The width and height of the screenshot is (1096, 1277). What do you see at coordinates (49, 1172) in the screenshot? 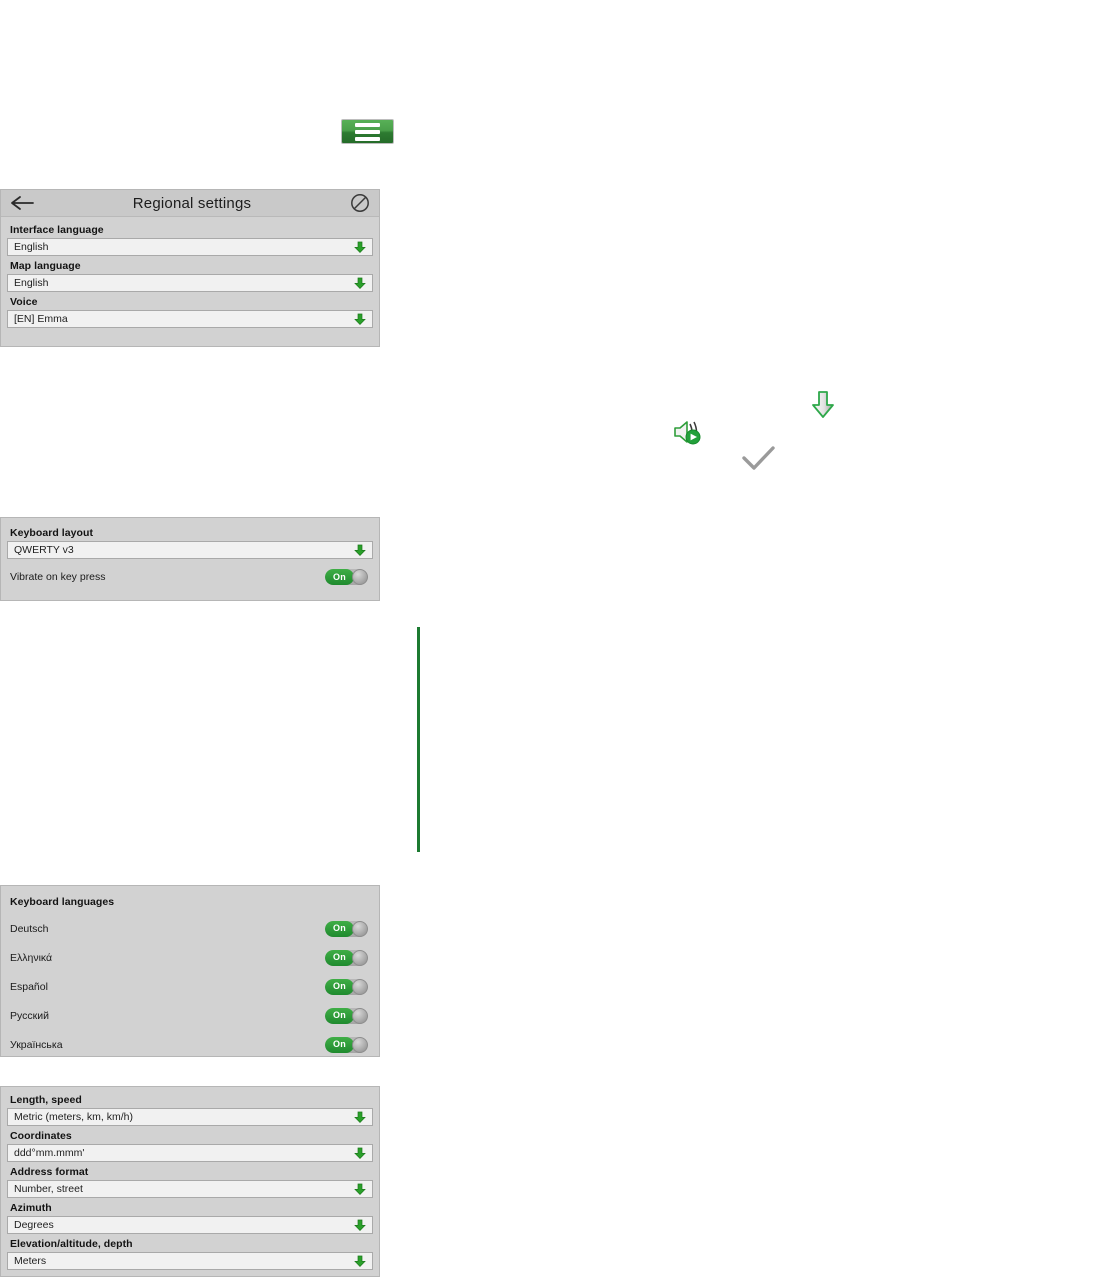
I see `field-label-address-format: Address format` at bounding box center [49, 1172].